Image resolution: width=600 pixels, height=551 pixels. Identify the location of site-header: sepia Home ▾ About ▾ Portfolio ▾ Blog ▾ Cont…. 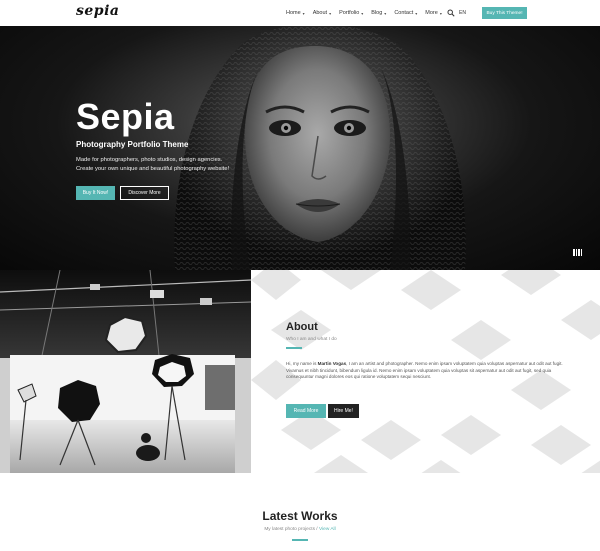
(300, 13).